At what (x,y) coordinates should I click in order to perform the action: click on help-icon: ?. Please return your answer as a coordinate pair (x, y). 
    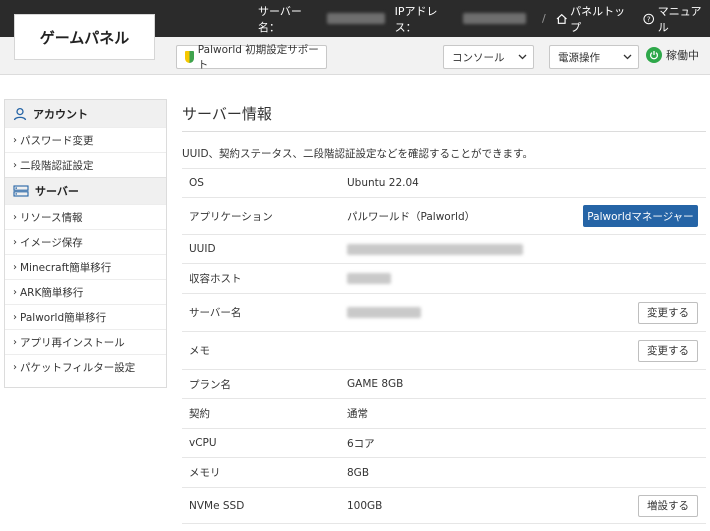
    Looking at the image, I should click on (649, 18).